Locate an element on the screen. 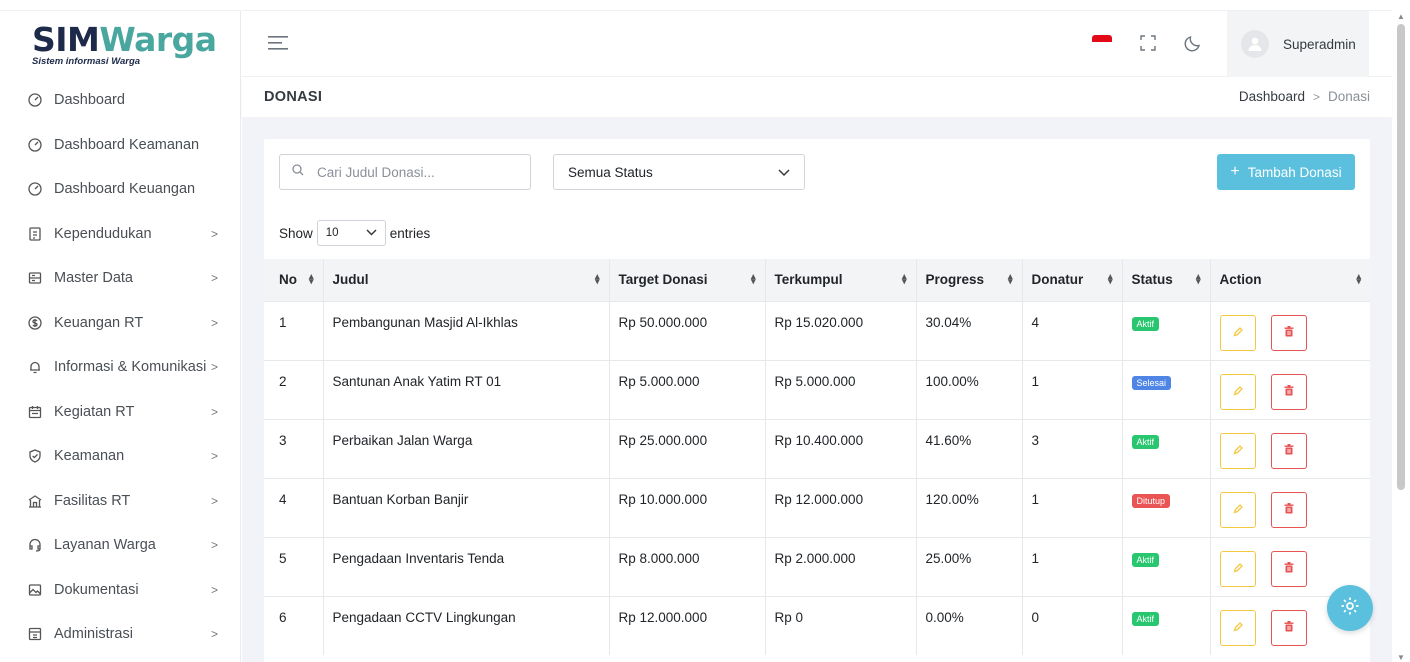  column-header-status: Status ▴ ▾ is located at coordinates (1166, 280).